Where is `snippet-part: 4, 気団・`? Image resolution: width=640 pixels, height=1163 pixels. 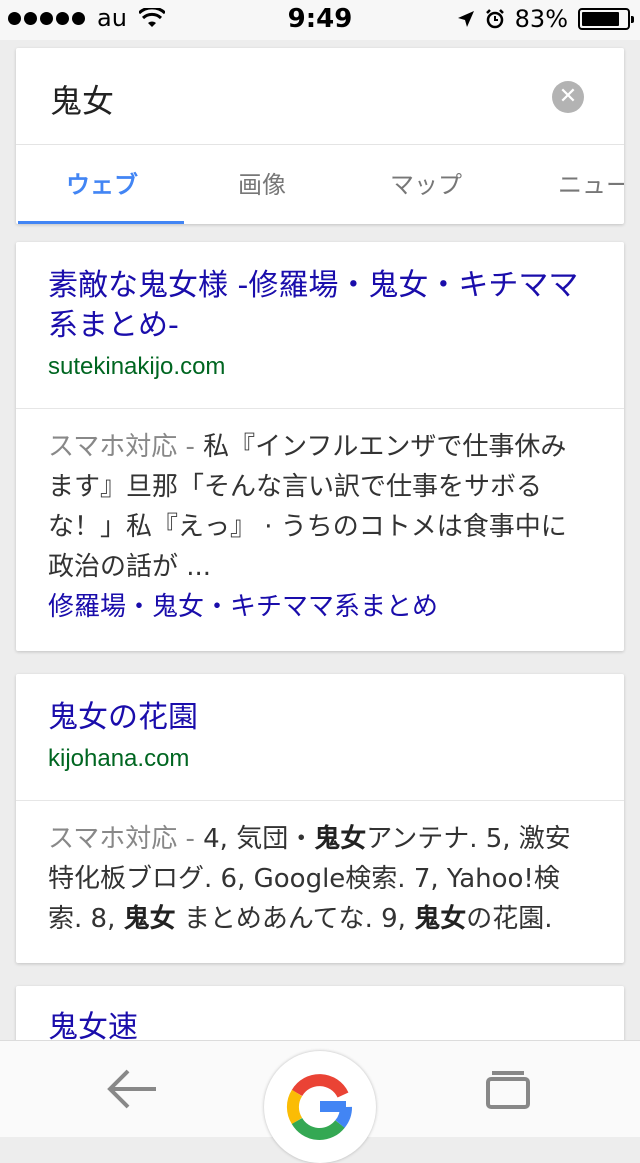 snippet-part: 4, 気団・ is located at coordinates (259, 839).